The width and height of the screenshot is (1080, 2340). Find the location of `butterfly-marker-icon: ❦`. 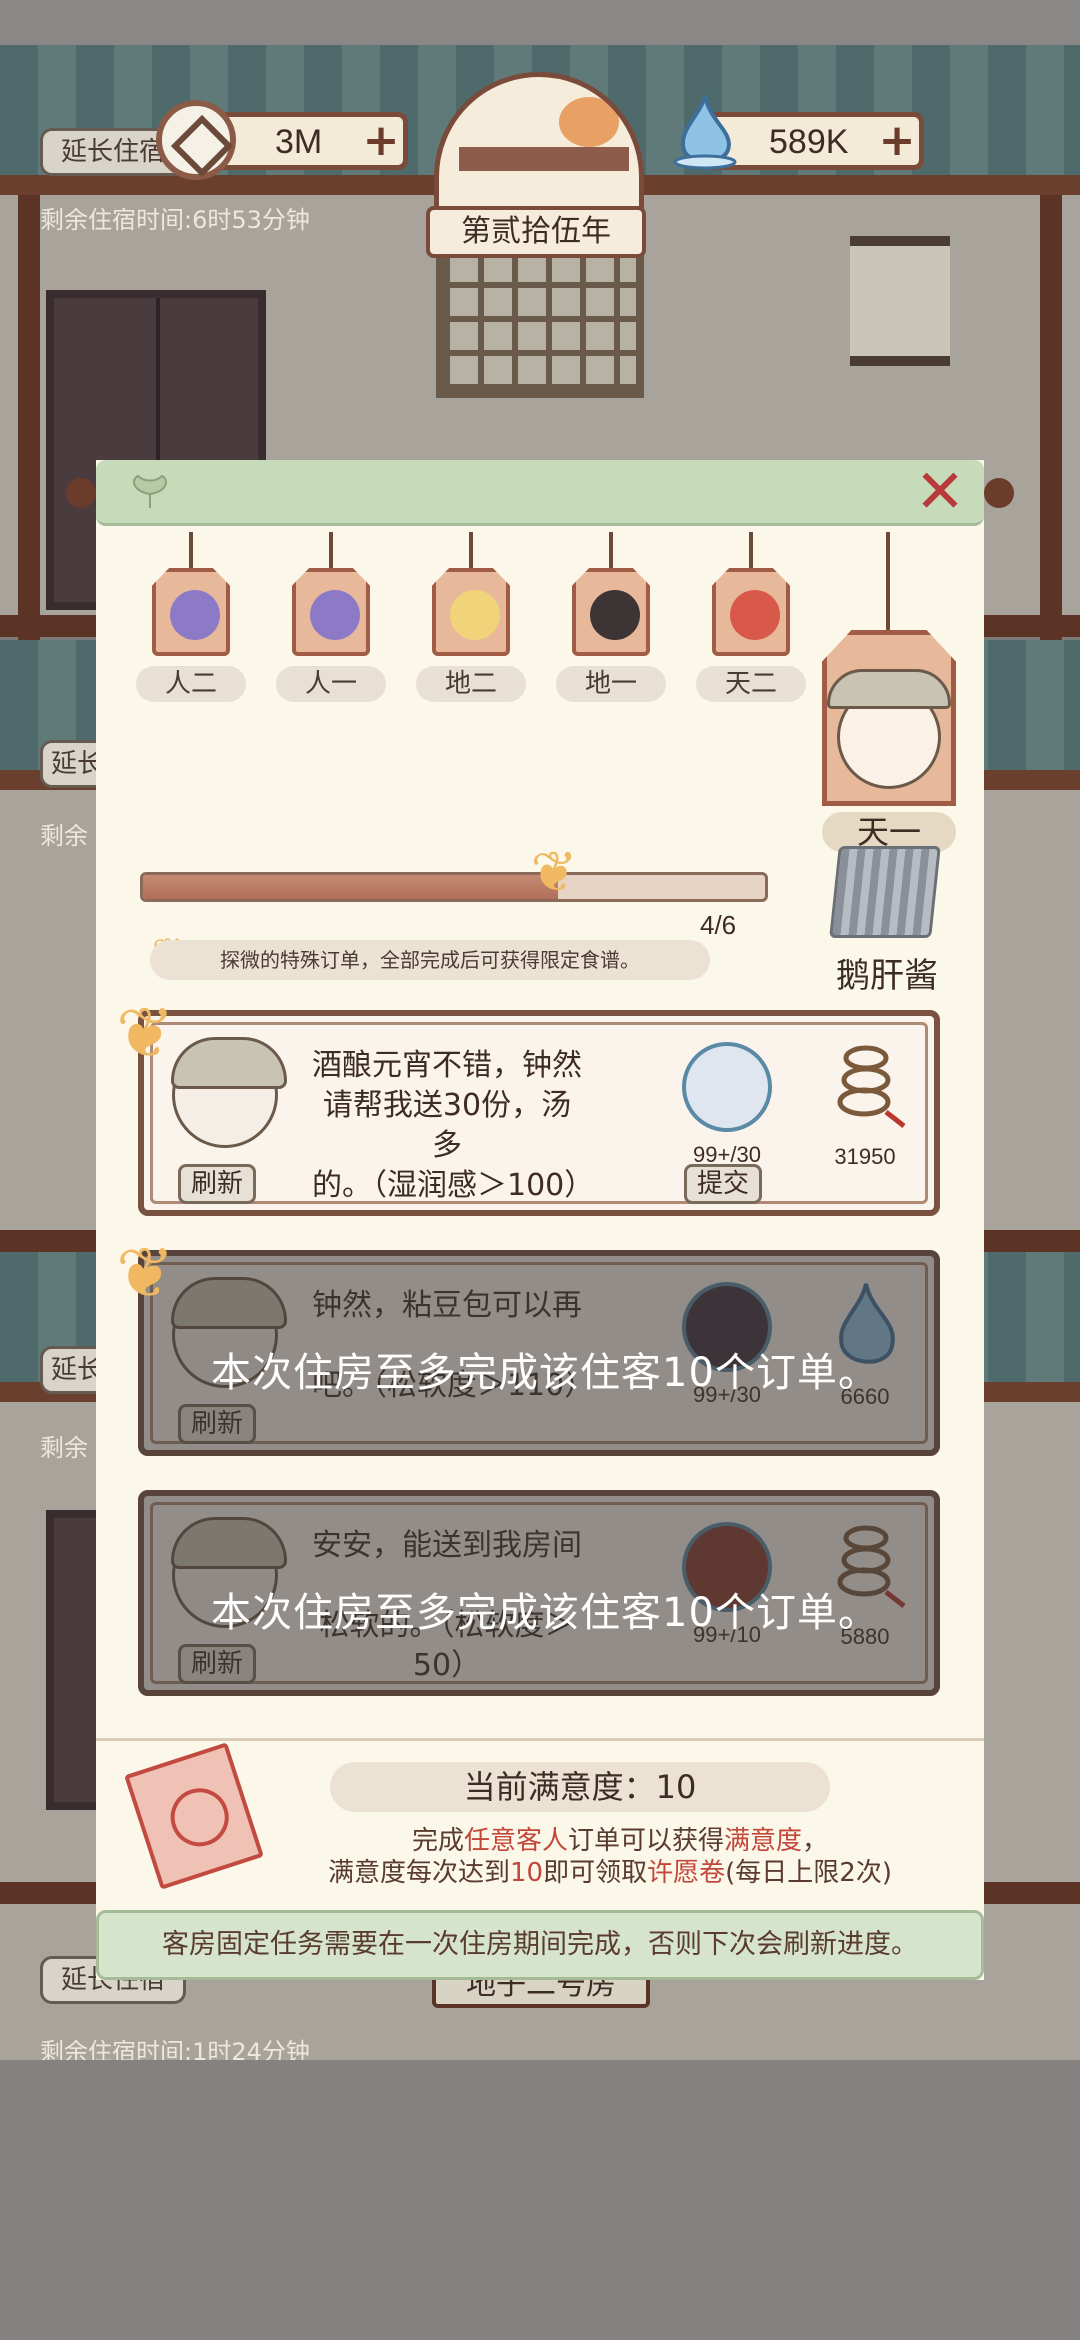

butterfly-marker-icon: ❦ is located at coordinates (554, 872).